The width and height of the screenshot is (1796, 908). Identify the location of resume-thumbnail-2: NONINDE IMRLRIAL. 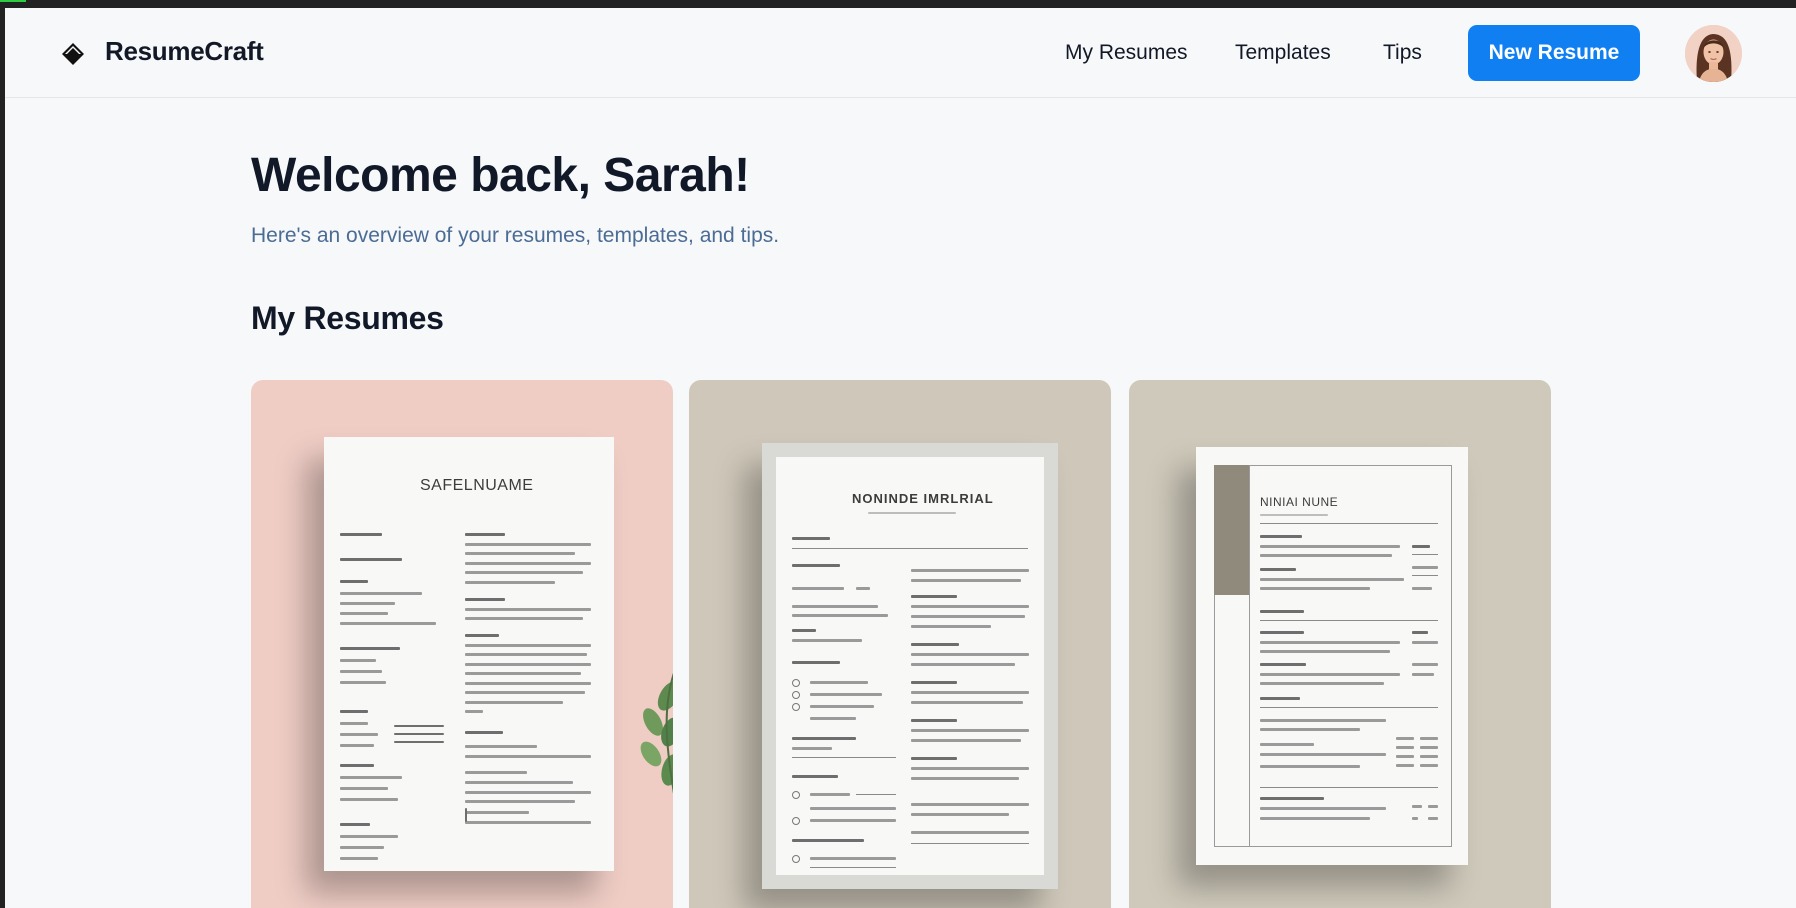
(910, 666).